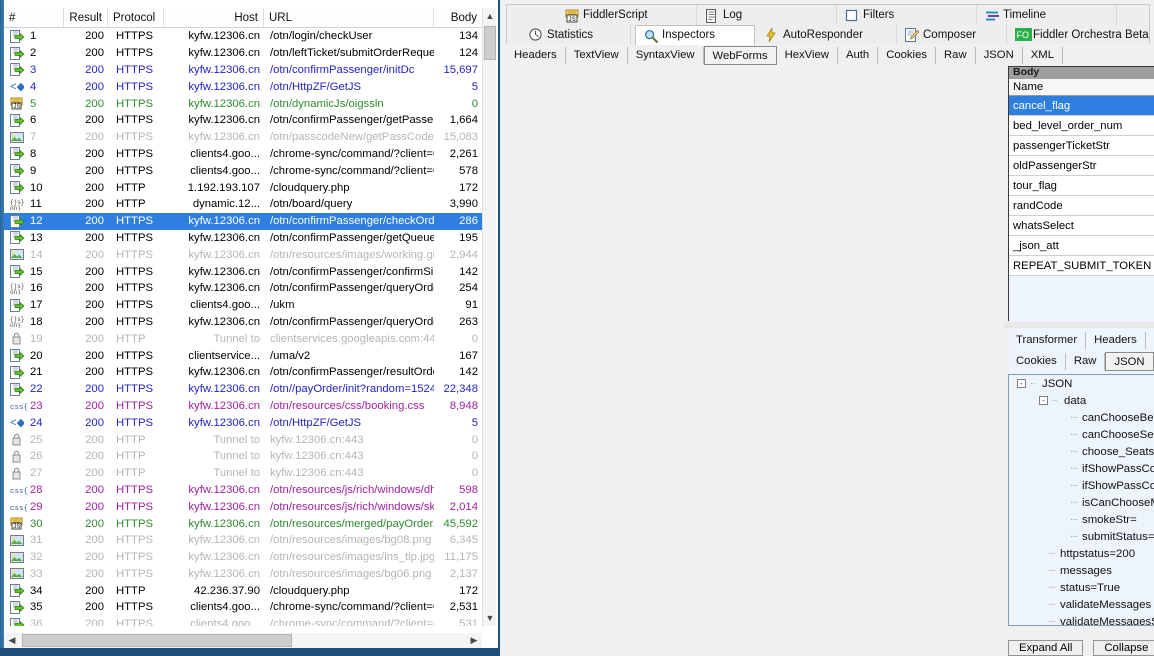  I want to click on ribbon-tab-timeline: Timeline, so click(1047, 15).